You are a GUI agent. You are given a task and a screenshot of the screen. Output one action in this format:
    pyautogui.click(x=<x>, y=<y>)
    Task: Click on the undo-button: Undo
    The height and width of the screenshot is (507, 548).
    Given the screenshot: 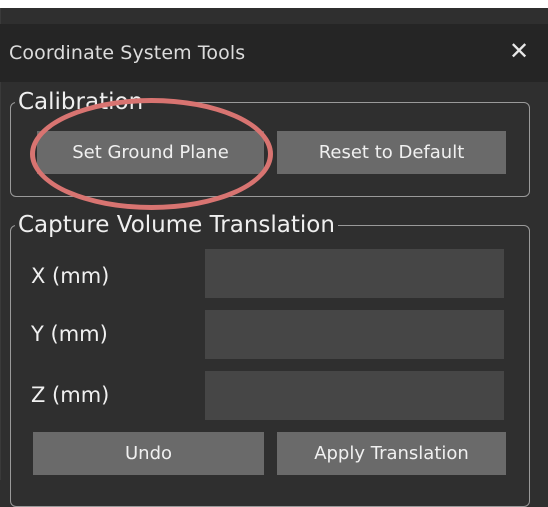 What is the action you would take?
    pyautogui.click(x=148, y=453)
    